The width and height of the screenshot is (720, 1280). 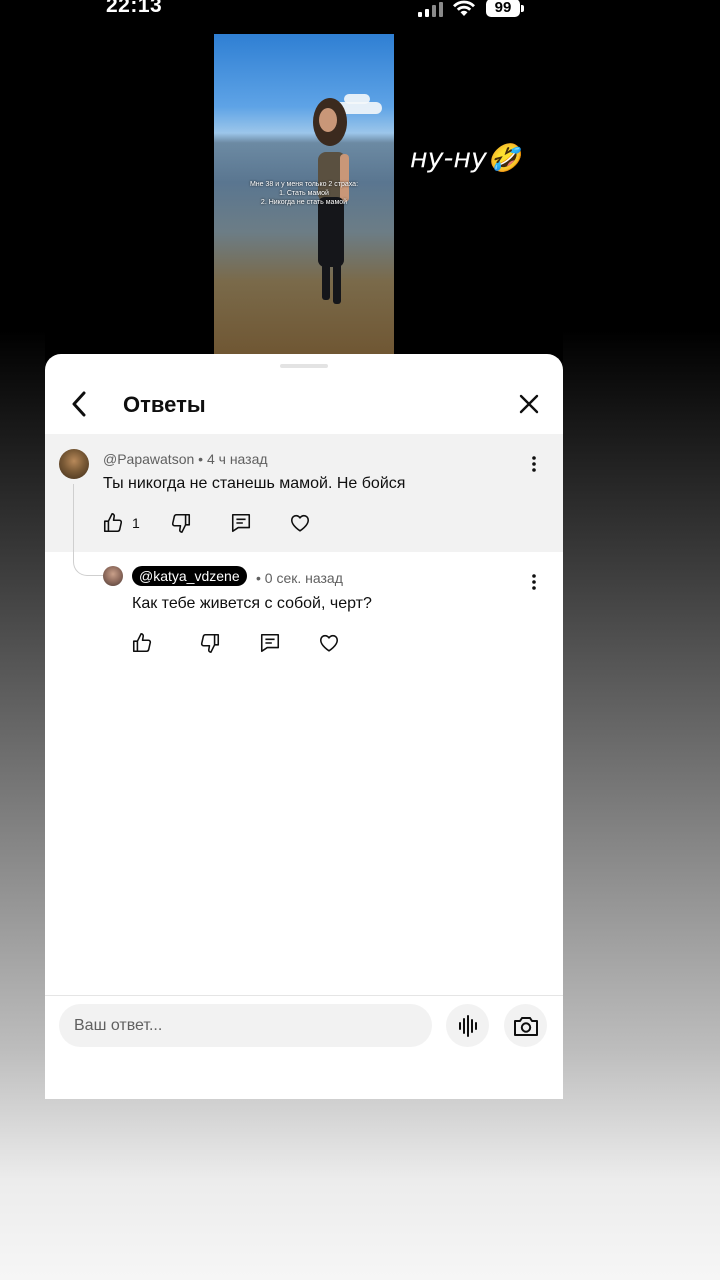 I want to click on wifi-icon, so click(x=464, y=8).